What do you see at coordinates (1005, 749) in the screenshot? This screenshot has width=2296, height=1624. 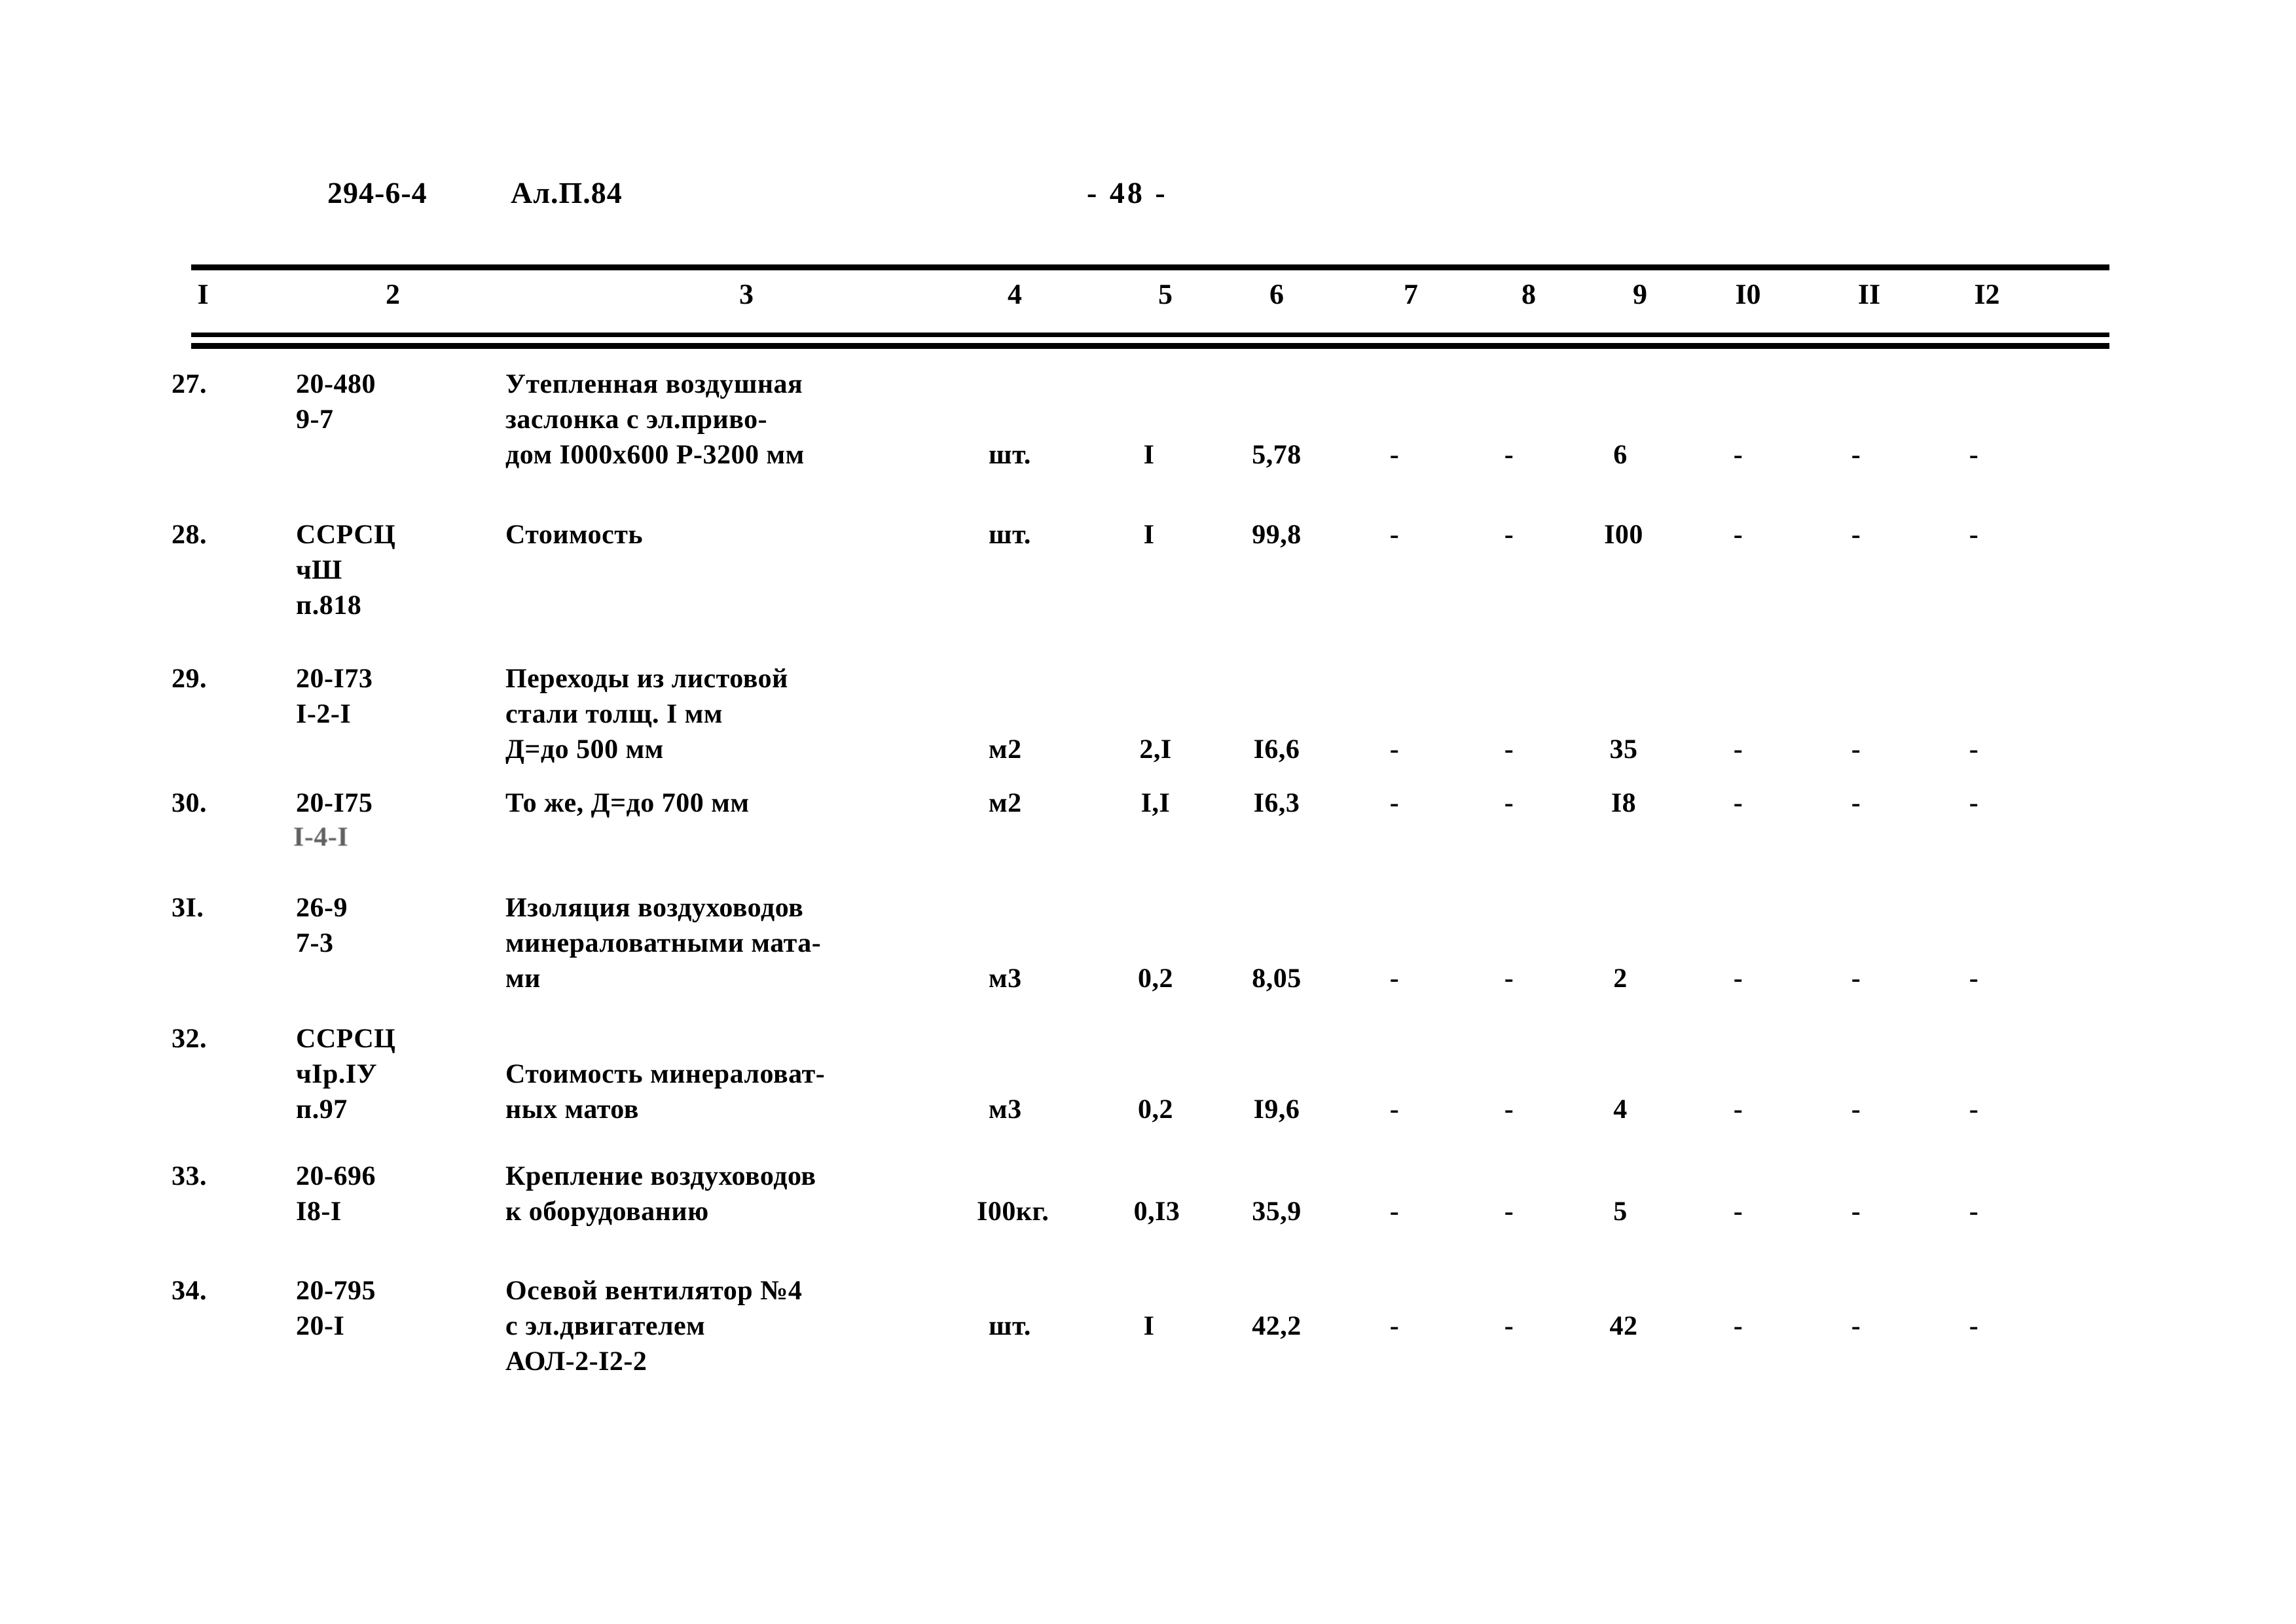 I see `row-unit: м2` at bounding box center [1005, 749].